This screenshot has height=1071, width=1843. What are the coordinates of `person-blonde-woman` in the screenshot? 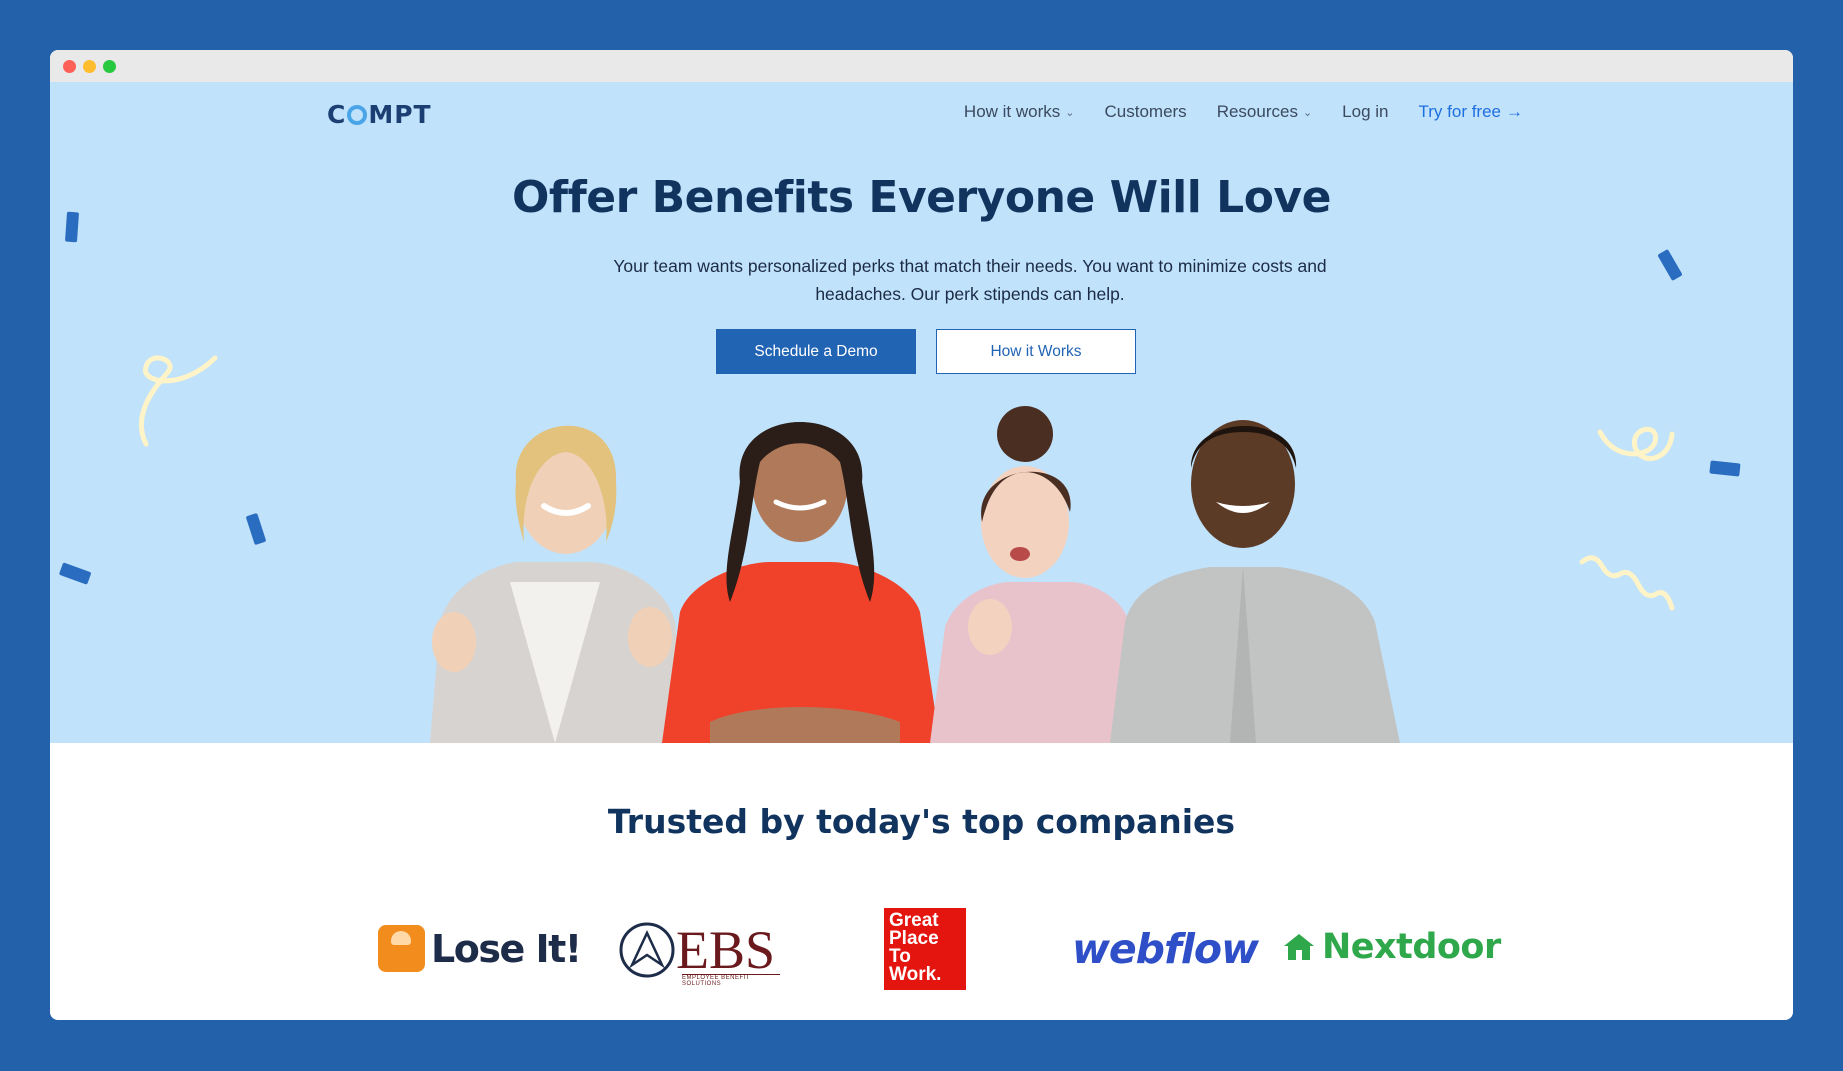 It's located at (557, 584).